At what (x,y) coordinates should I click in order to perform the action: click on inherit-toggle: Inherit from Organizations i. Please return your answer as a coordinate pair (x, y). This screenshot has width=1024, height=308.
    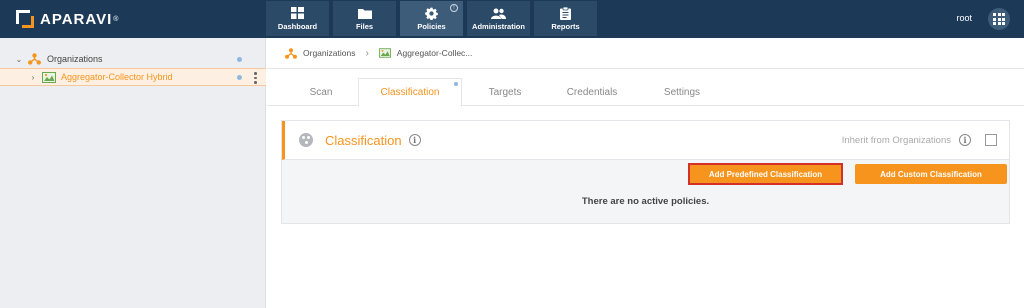
    Looking at the image, I should click on (919, 140).